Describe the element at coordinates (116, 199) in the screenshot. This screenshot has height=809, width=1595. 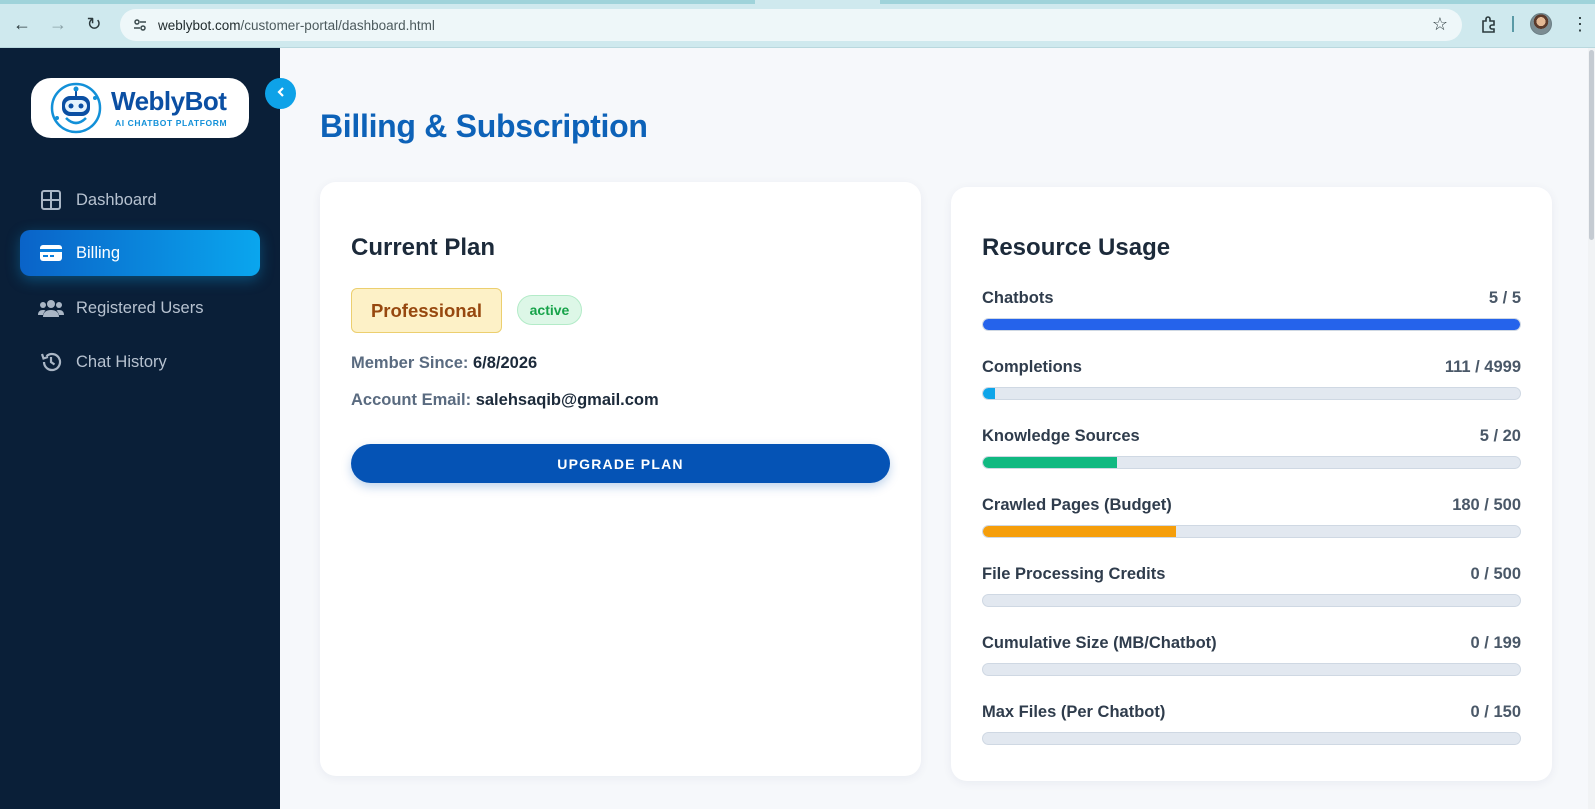
I see `sidebar-item-label: Dashboard` at that location.